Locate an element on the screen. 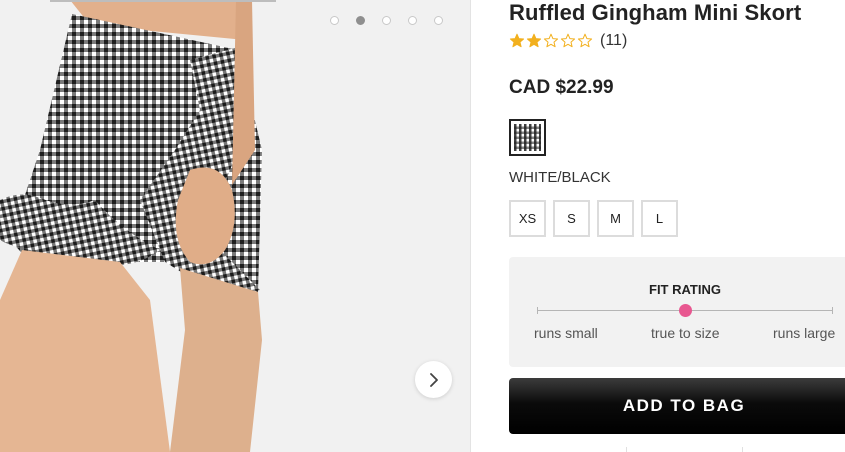 The width and height of the screenshot is (845, 452). gingham-swatch-pattern is located at coordinates (527, 137).